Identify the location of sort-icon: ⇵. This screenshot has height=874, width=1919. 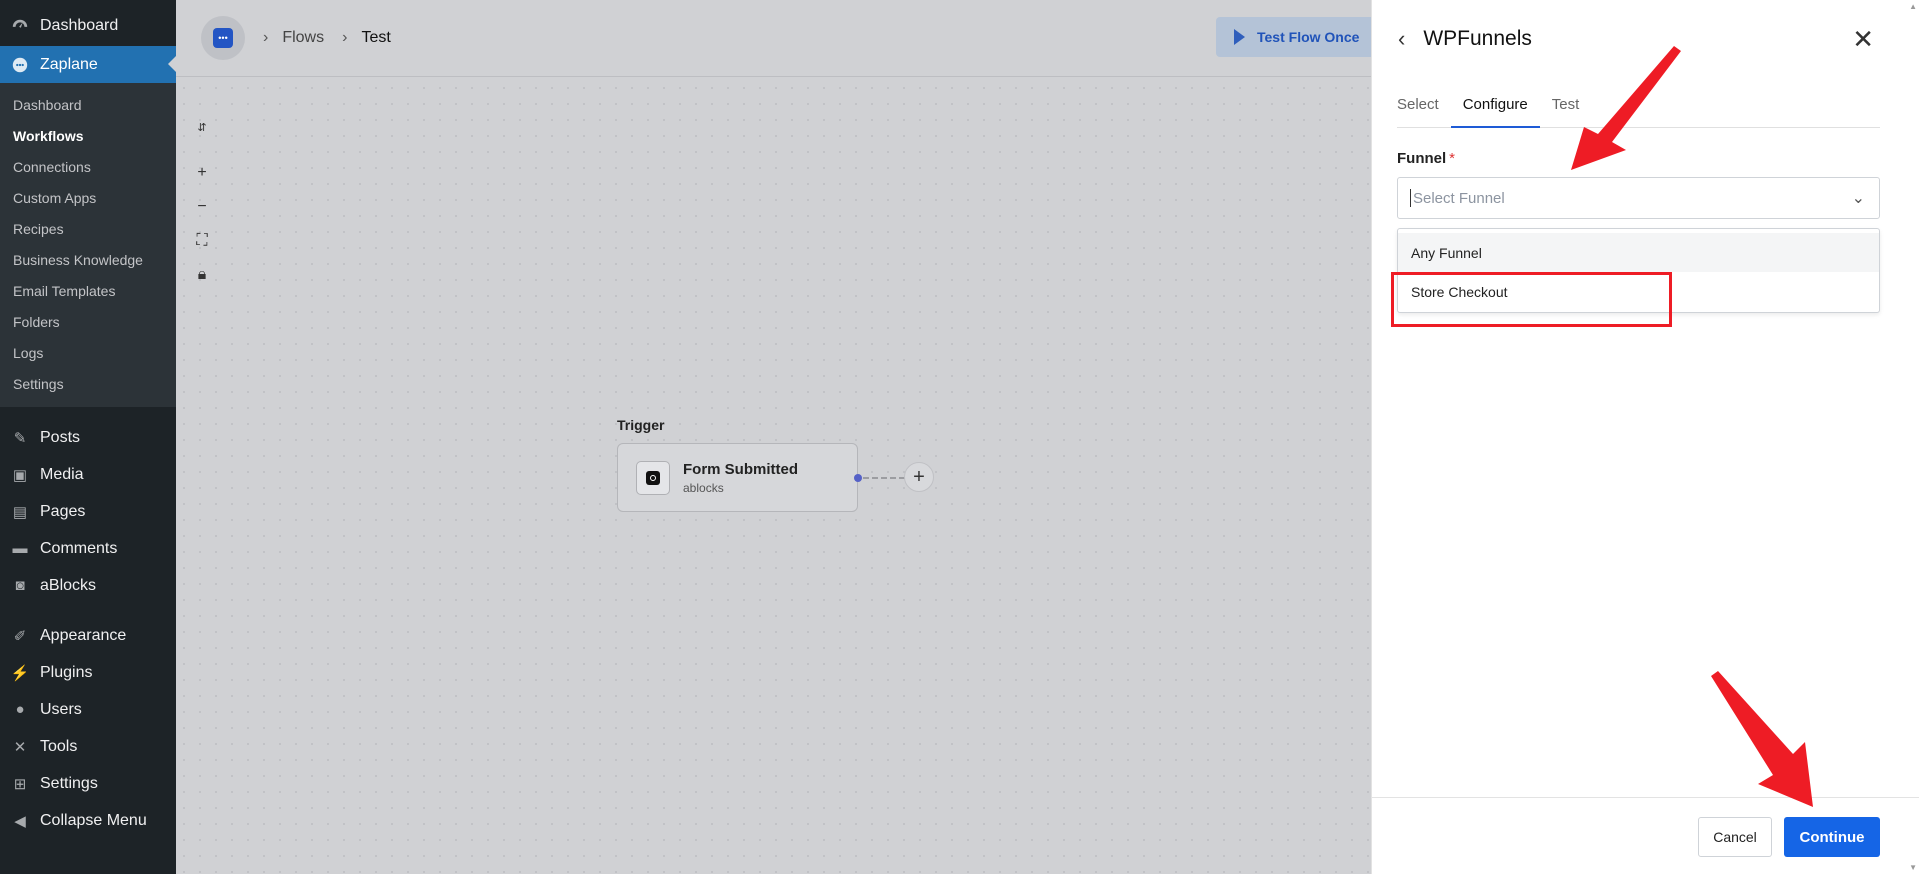
(202, 127).